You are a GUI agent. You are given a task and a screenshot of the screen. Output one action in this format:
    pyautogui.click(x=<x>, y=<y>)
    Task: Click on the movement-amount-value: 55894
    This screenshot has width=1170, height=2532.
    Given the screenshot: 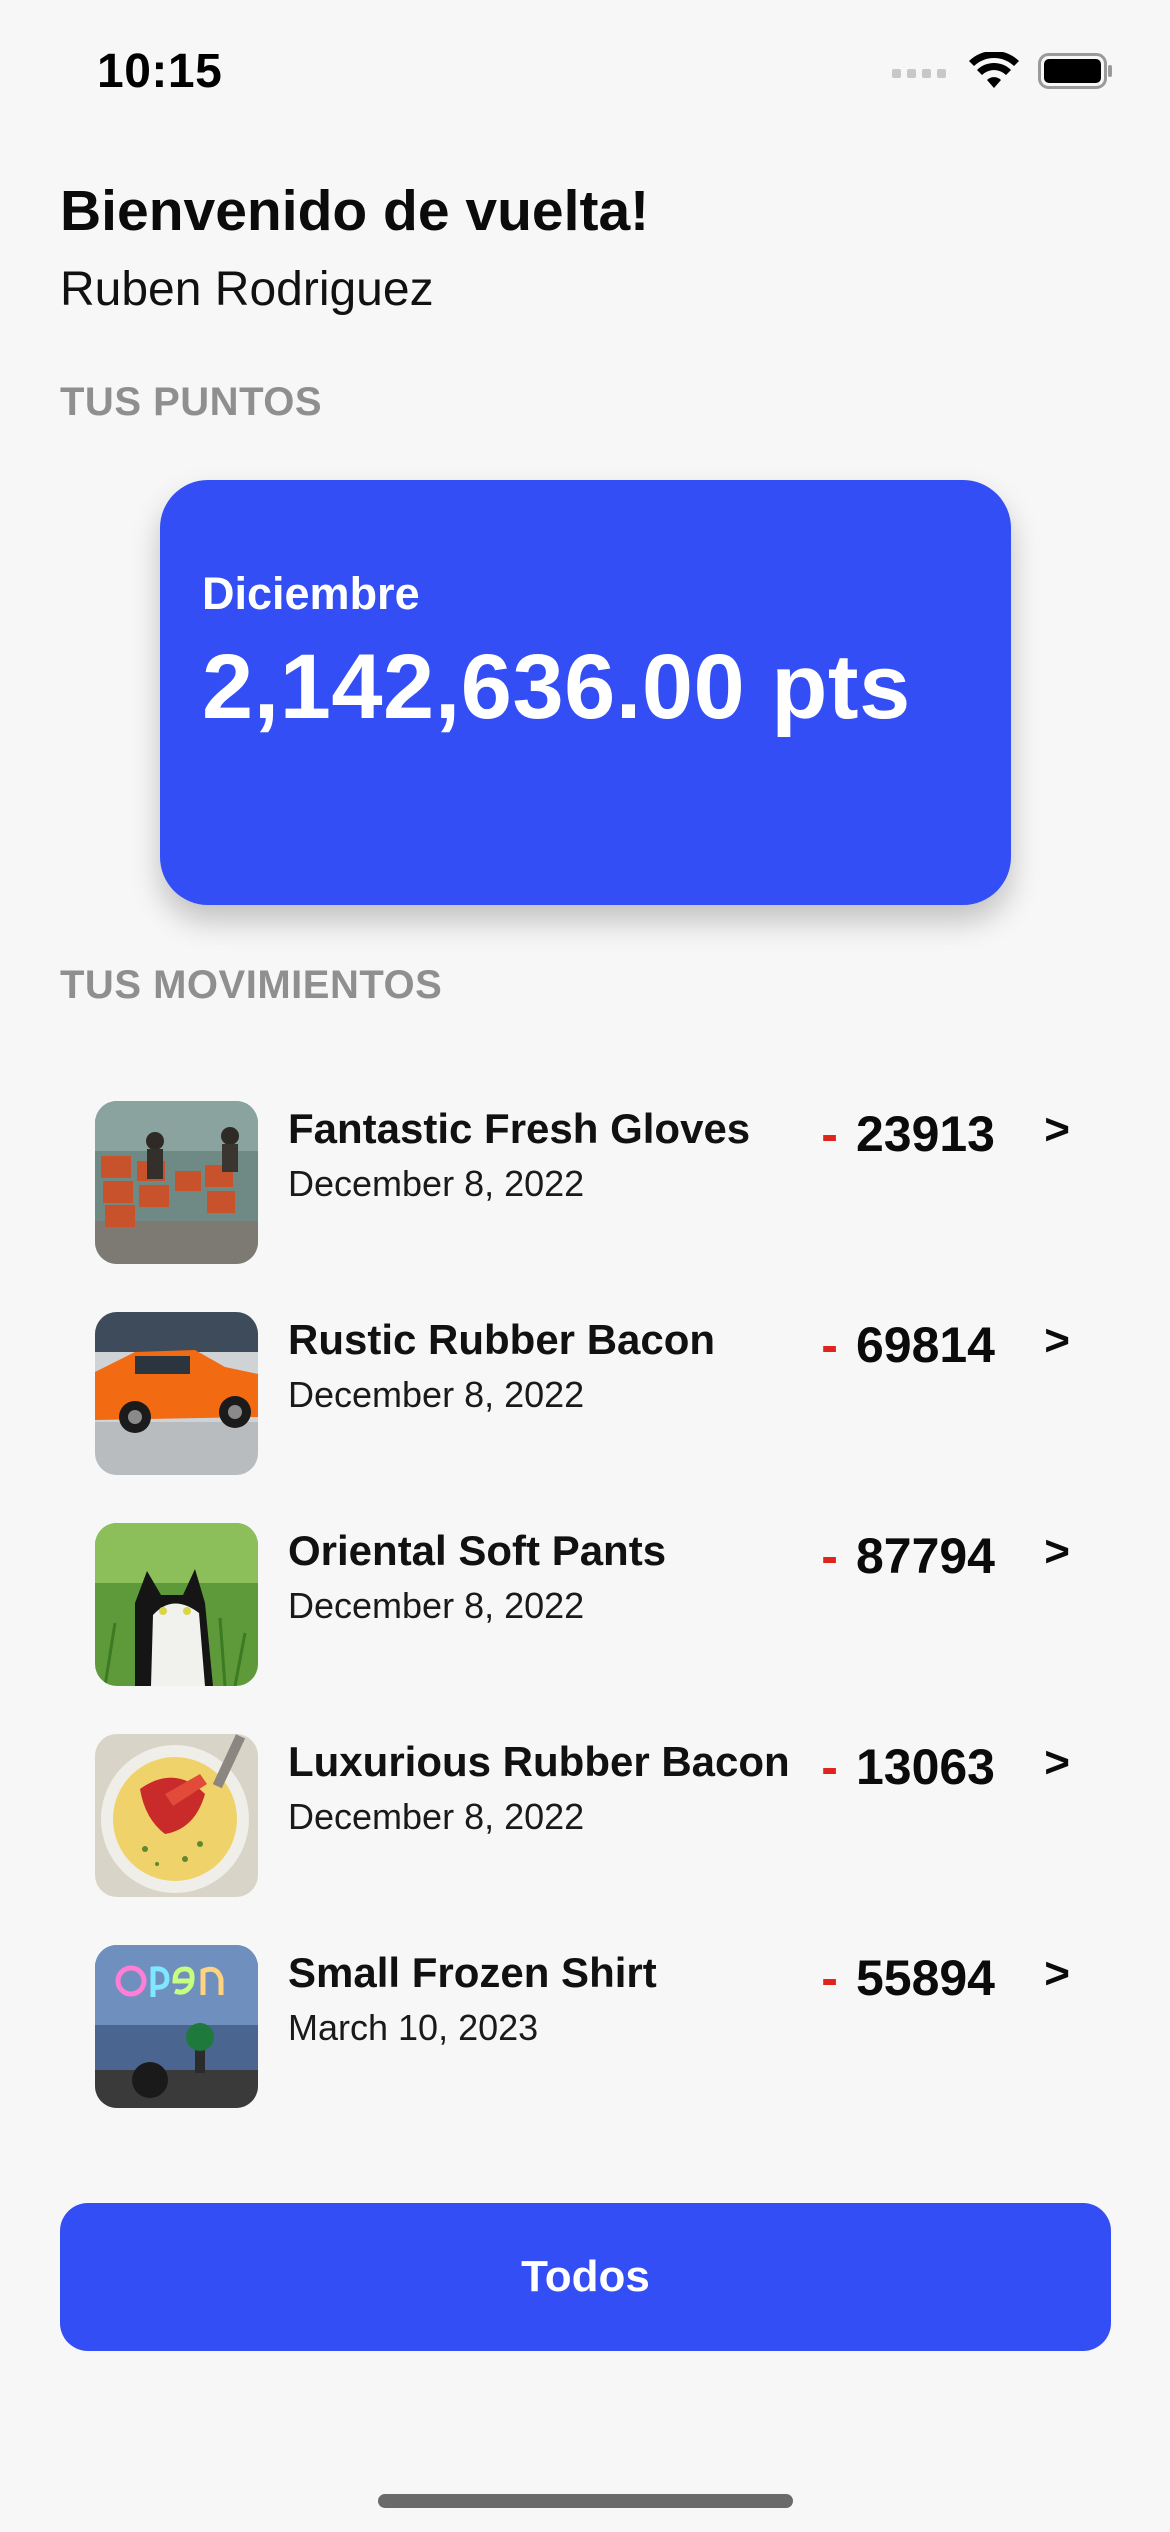 What is the action you would take?
    pyautogui.click(x=925, y=1978)
    